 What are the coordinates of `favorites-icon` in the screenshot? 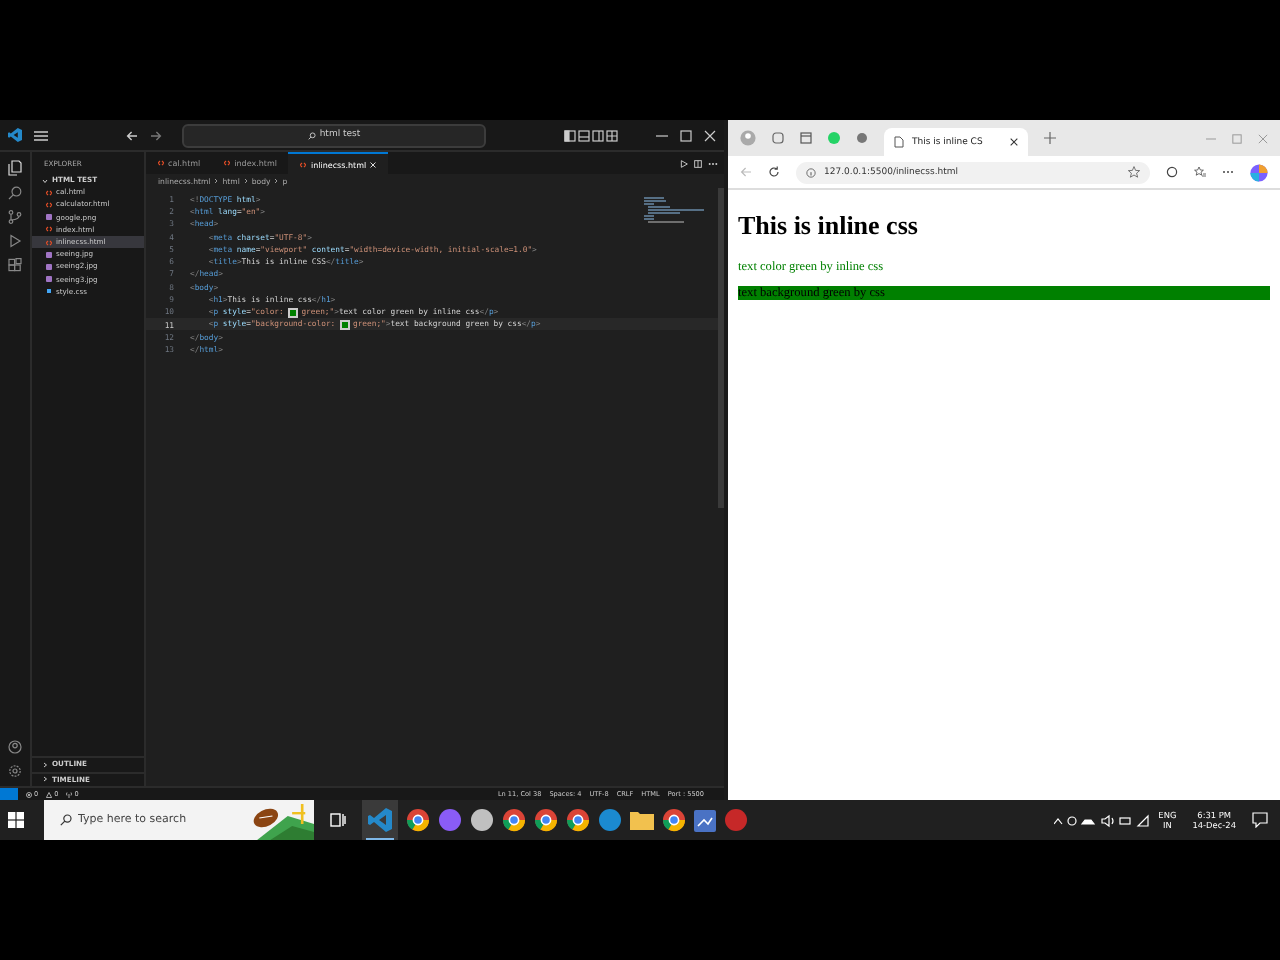 It's located at (1200, 172).